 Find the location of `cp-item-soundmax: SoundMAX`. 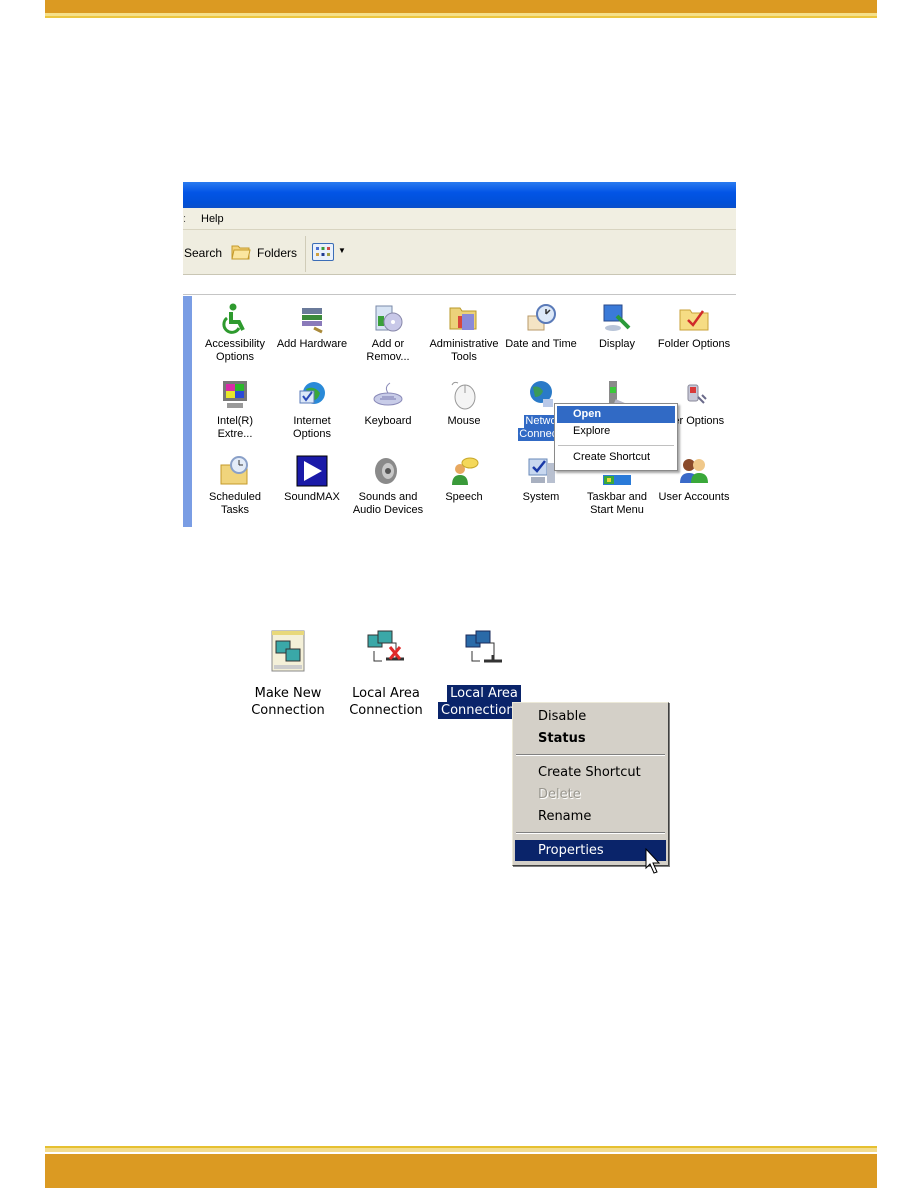

cp-item-soundmax: SoundMAX is located at coordinates (312, 486).